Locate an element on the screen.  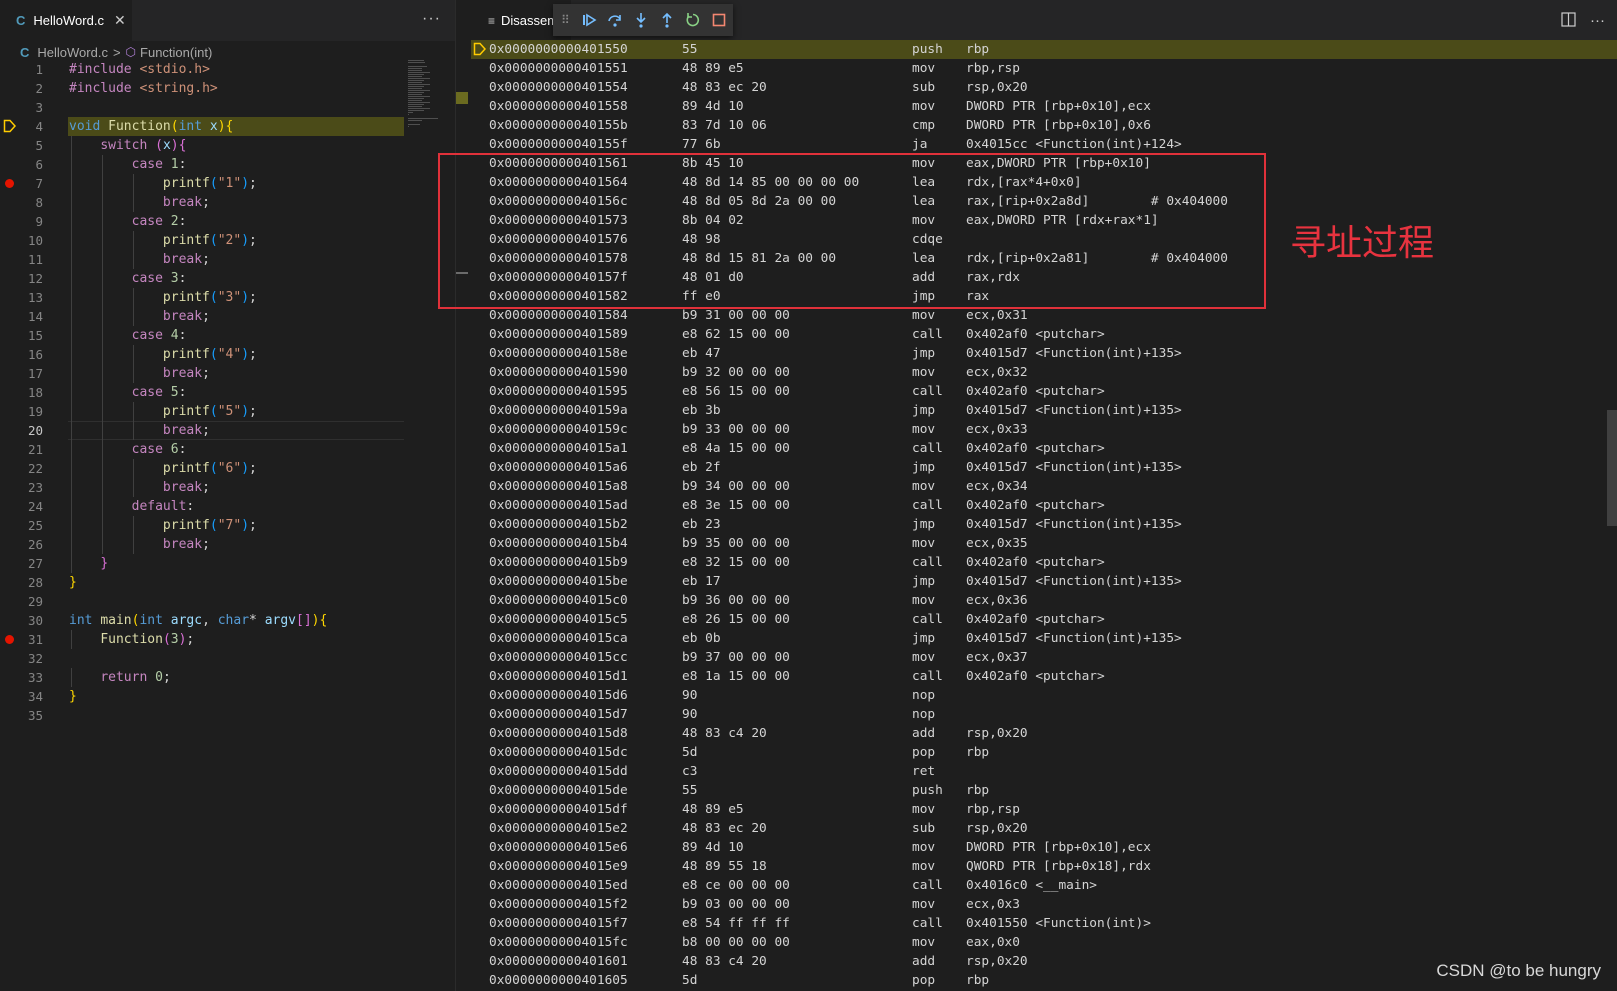
disassembly-row: 0x00000000004015e2 48 83 ec 20 sub rsp,0x20 is located at coordinates (1044, 828).